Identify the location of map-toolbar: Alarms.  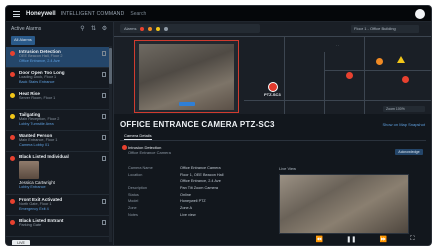
(190, 28).